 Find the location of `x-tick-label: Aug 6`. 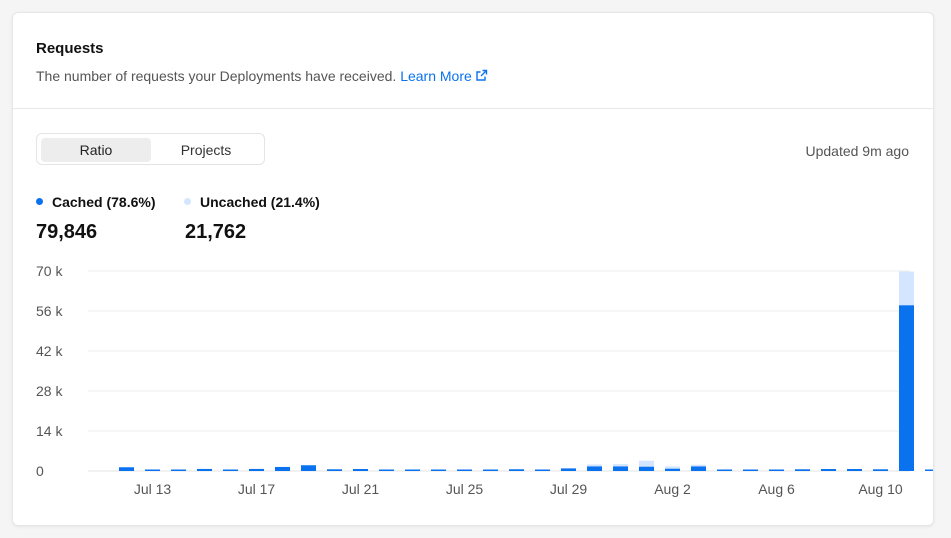

x-tick-label: Aug 6 is located at coordinates (776, 489).